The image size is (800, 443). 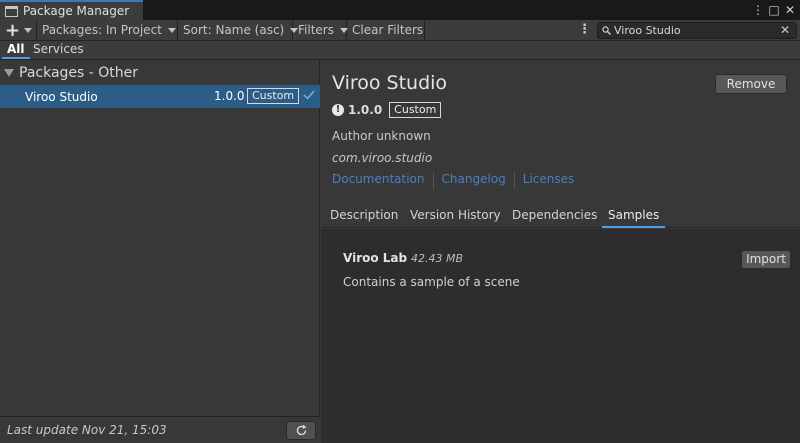 What do you see at coordinates (437, 258) in the screenshot?
I see `sample-size: 42.43 MB` at bounding box center [437, 258].